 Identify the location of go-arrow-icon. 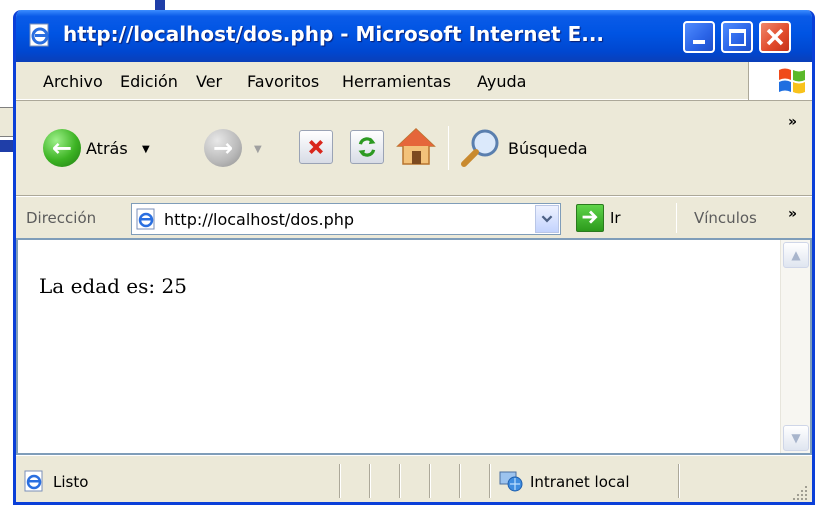
(590, 217).